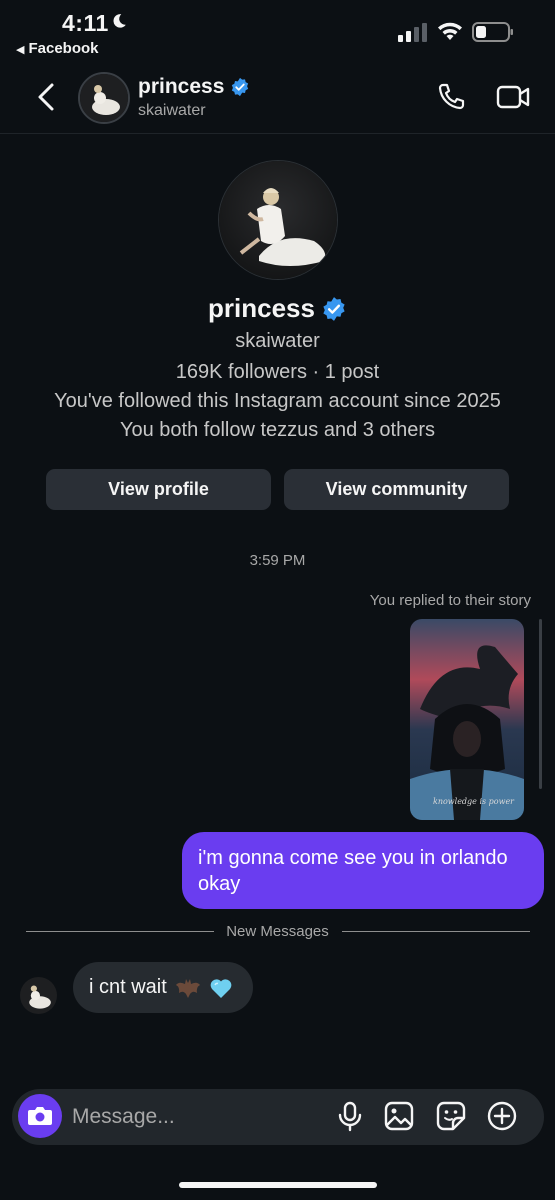 This screenshot has height=1200, width=555. I want to click on incoming-message-bubble: i cnt wait, so click(163, 987).